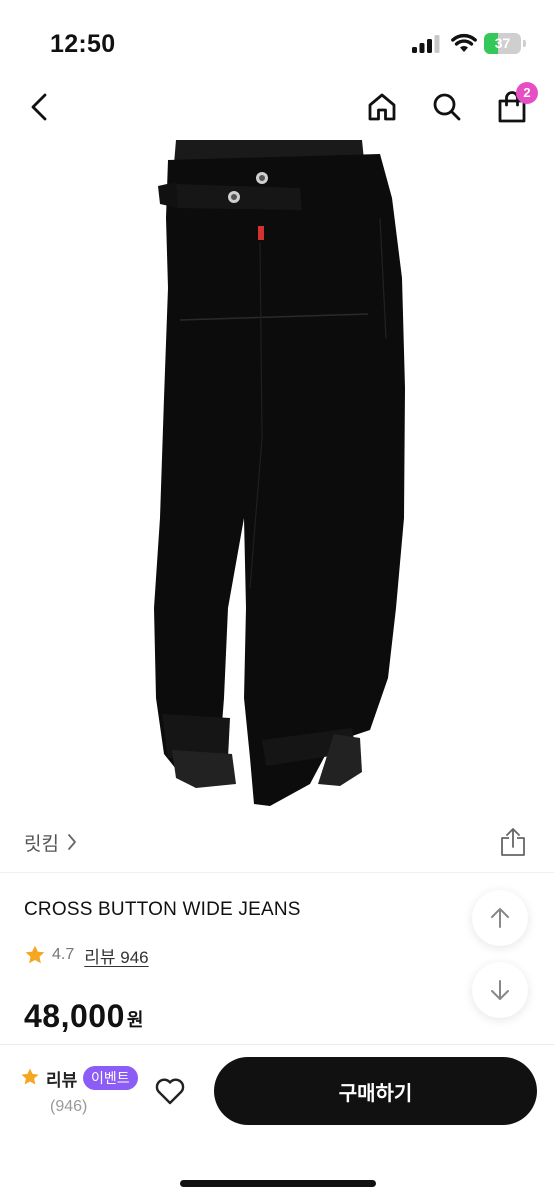 This screenshot has width=554, height=1200. Describe the element at coordinates (72, 842) in the screenshot. I see `chevron-right-icon` at that location.